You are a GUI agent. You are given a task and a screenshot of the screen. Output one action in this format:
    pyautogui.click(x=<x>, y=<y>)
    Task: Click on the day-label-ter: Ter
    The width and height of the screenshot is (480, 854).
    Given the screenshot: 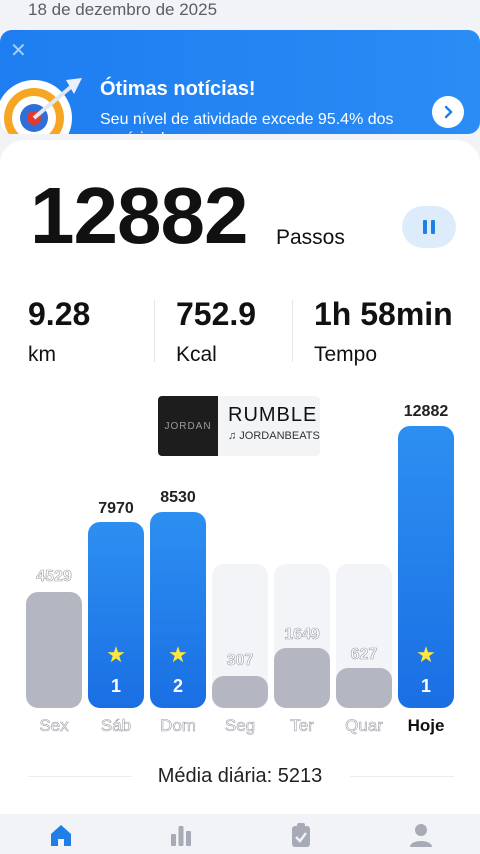 What is the action you would take?
    pyautogui.click(x=302, y=726)
    